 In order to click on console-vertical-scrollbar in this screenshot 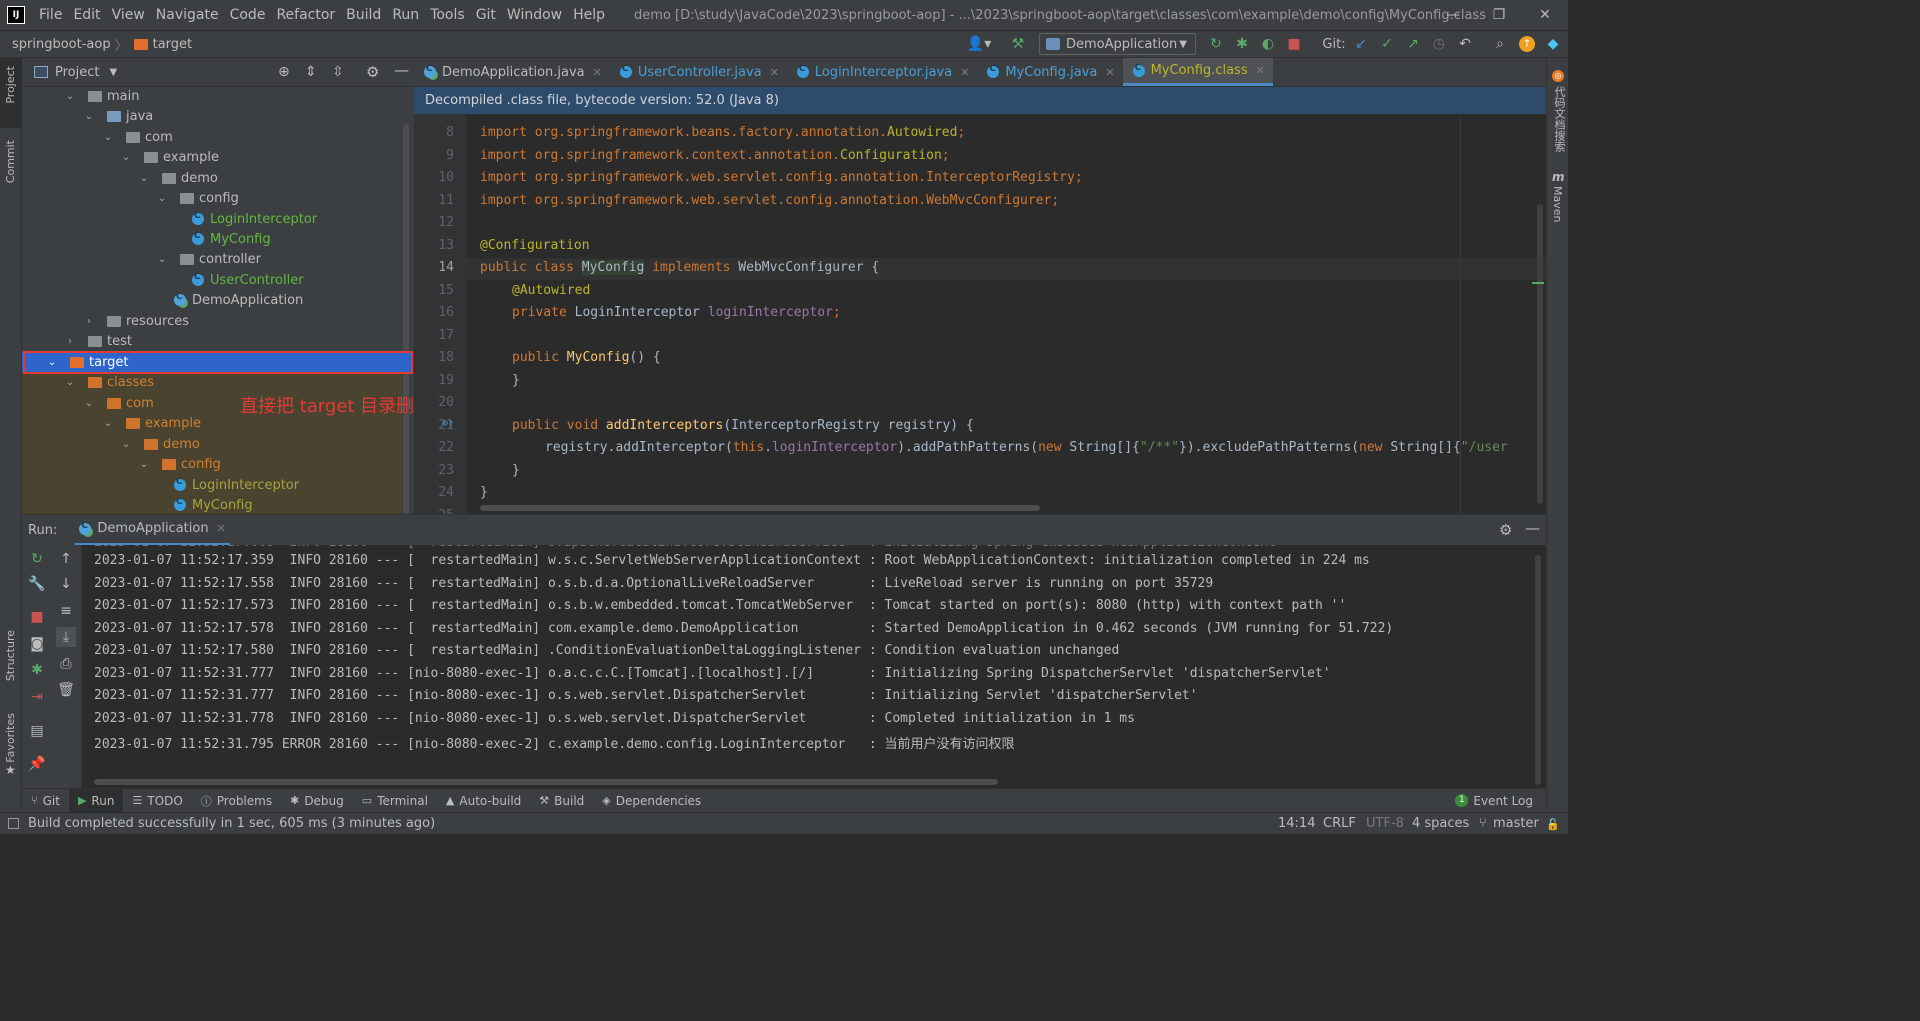, I will do `click(1538, 670)`.